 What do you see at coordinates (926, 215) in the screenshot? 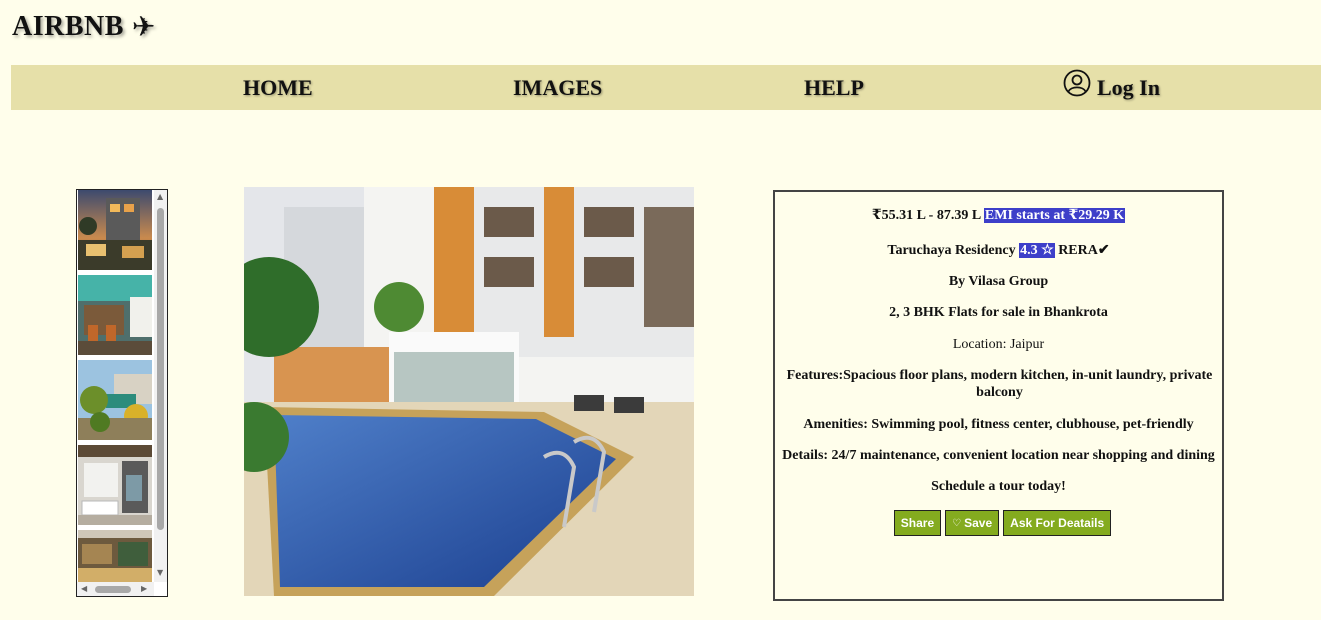
I see `price-range: ₹55.31 L - 87.39 L` at bounding box center [926, 215].